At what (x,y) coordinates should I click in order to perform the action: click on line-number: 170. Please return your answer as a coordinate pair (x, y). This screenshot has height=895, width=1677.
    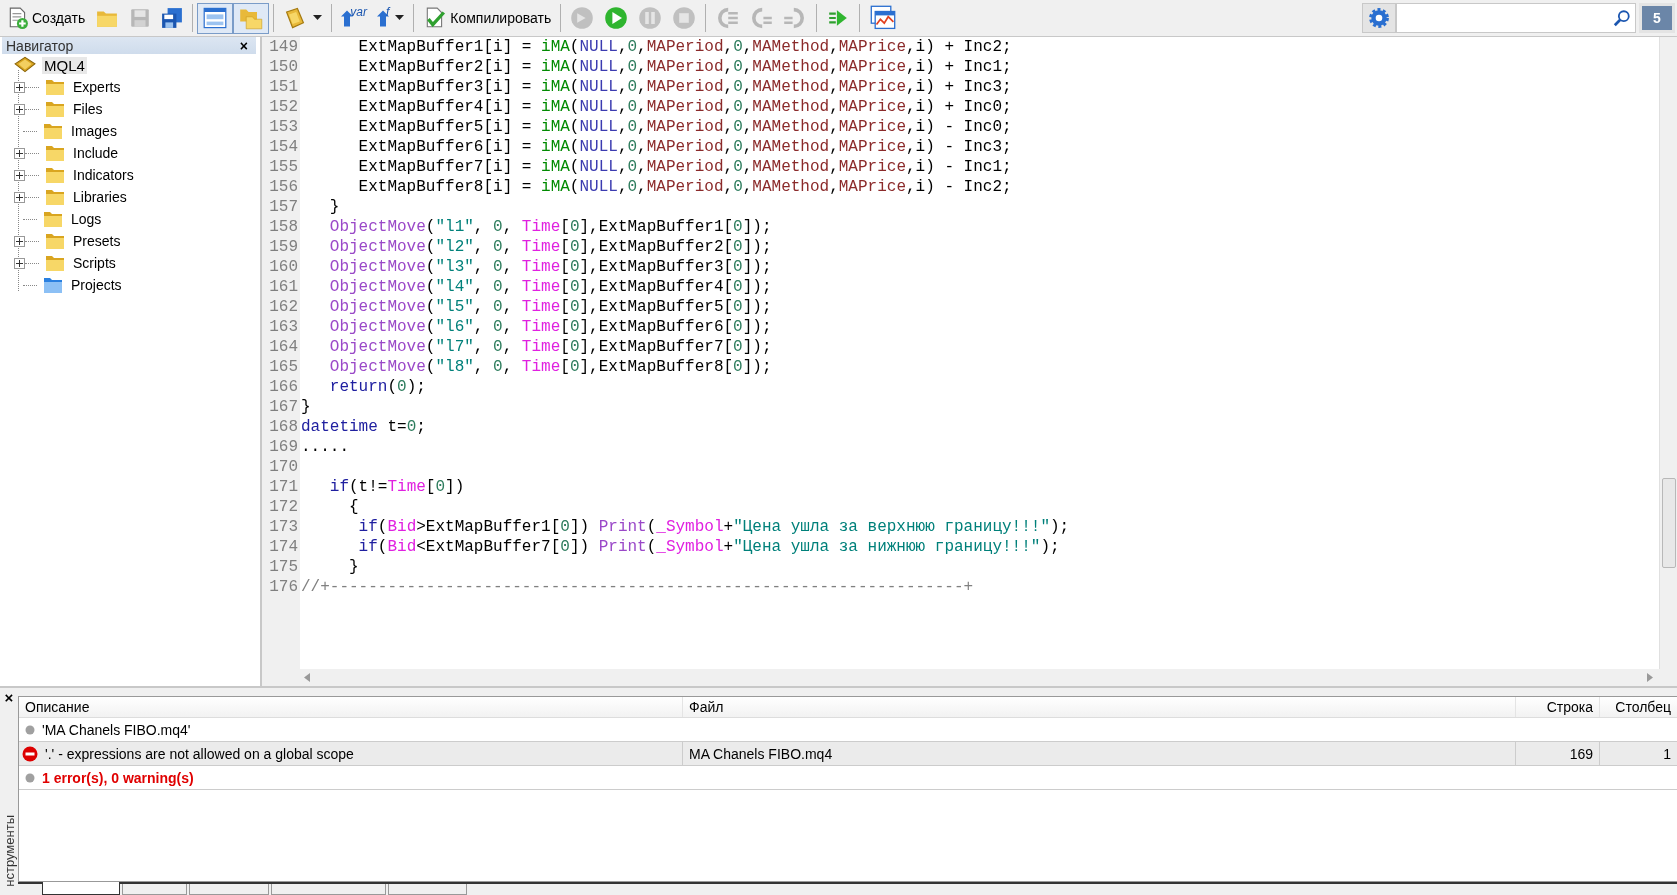
    Looking at the image, I should click on (283, 467).